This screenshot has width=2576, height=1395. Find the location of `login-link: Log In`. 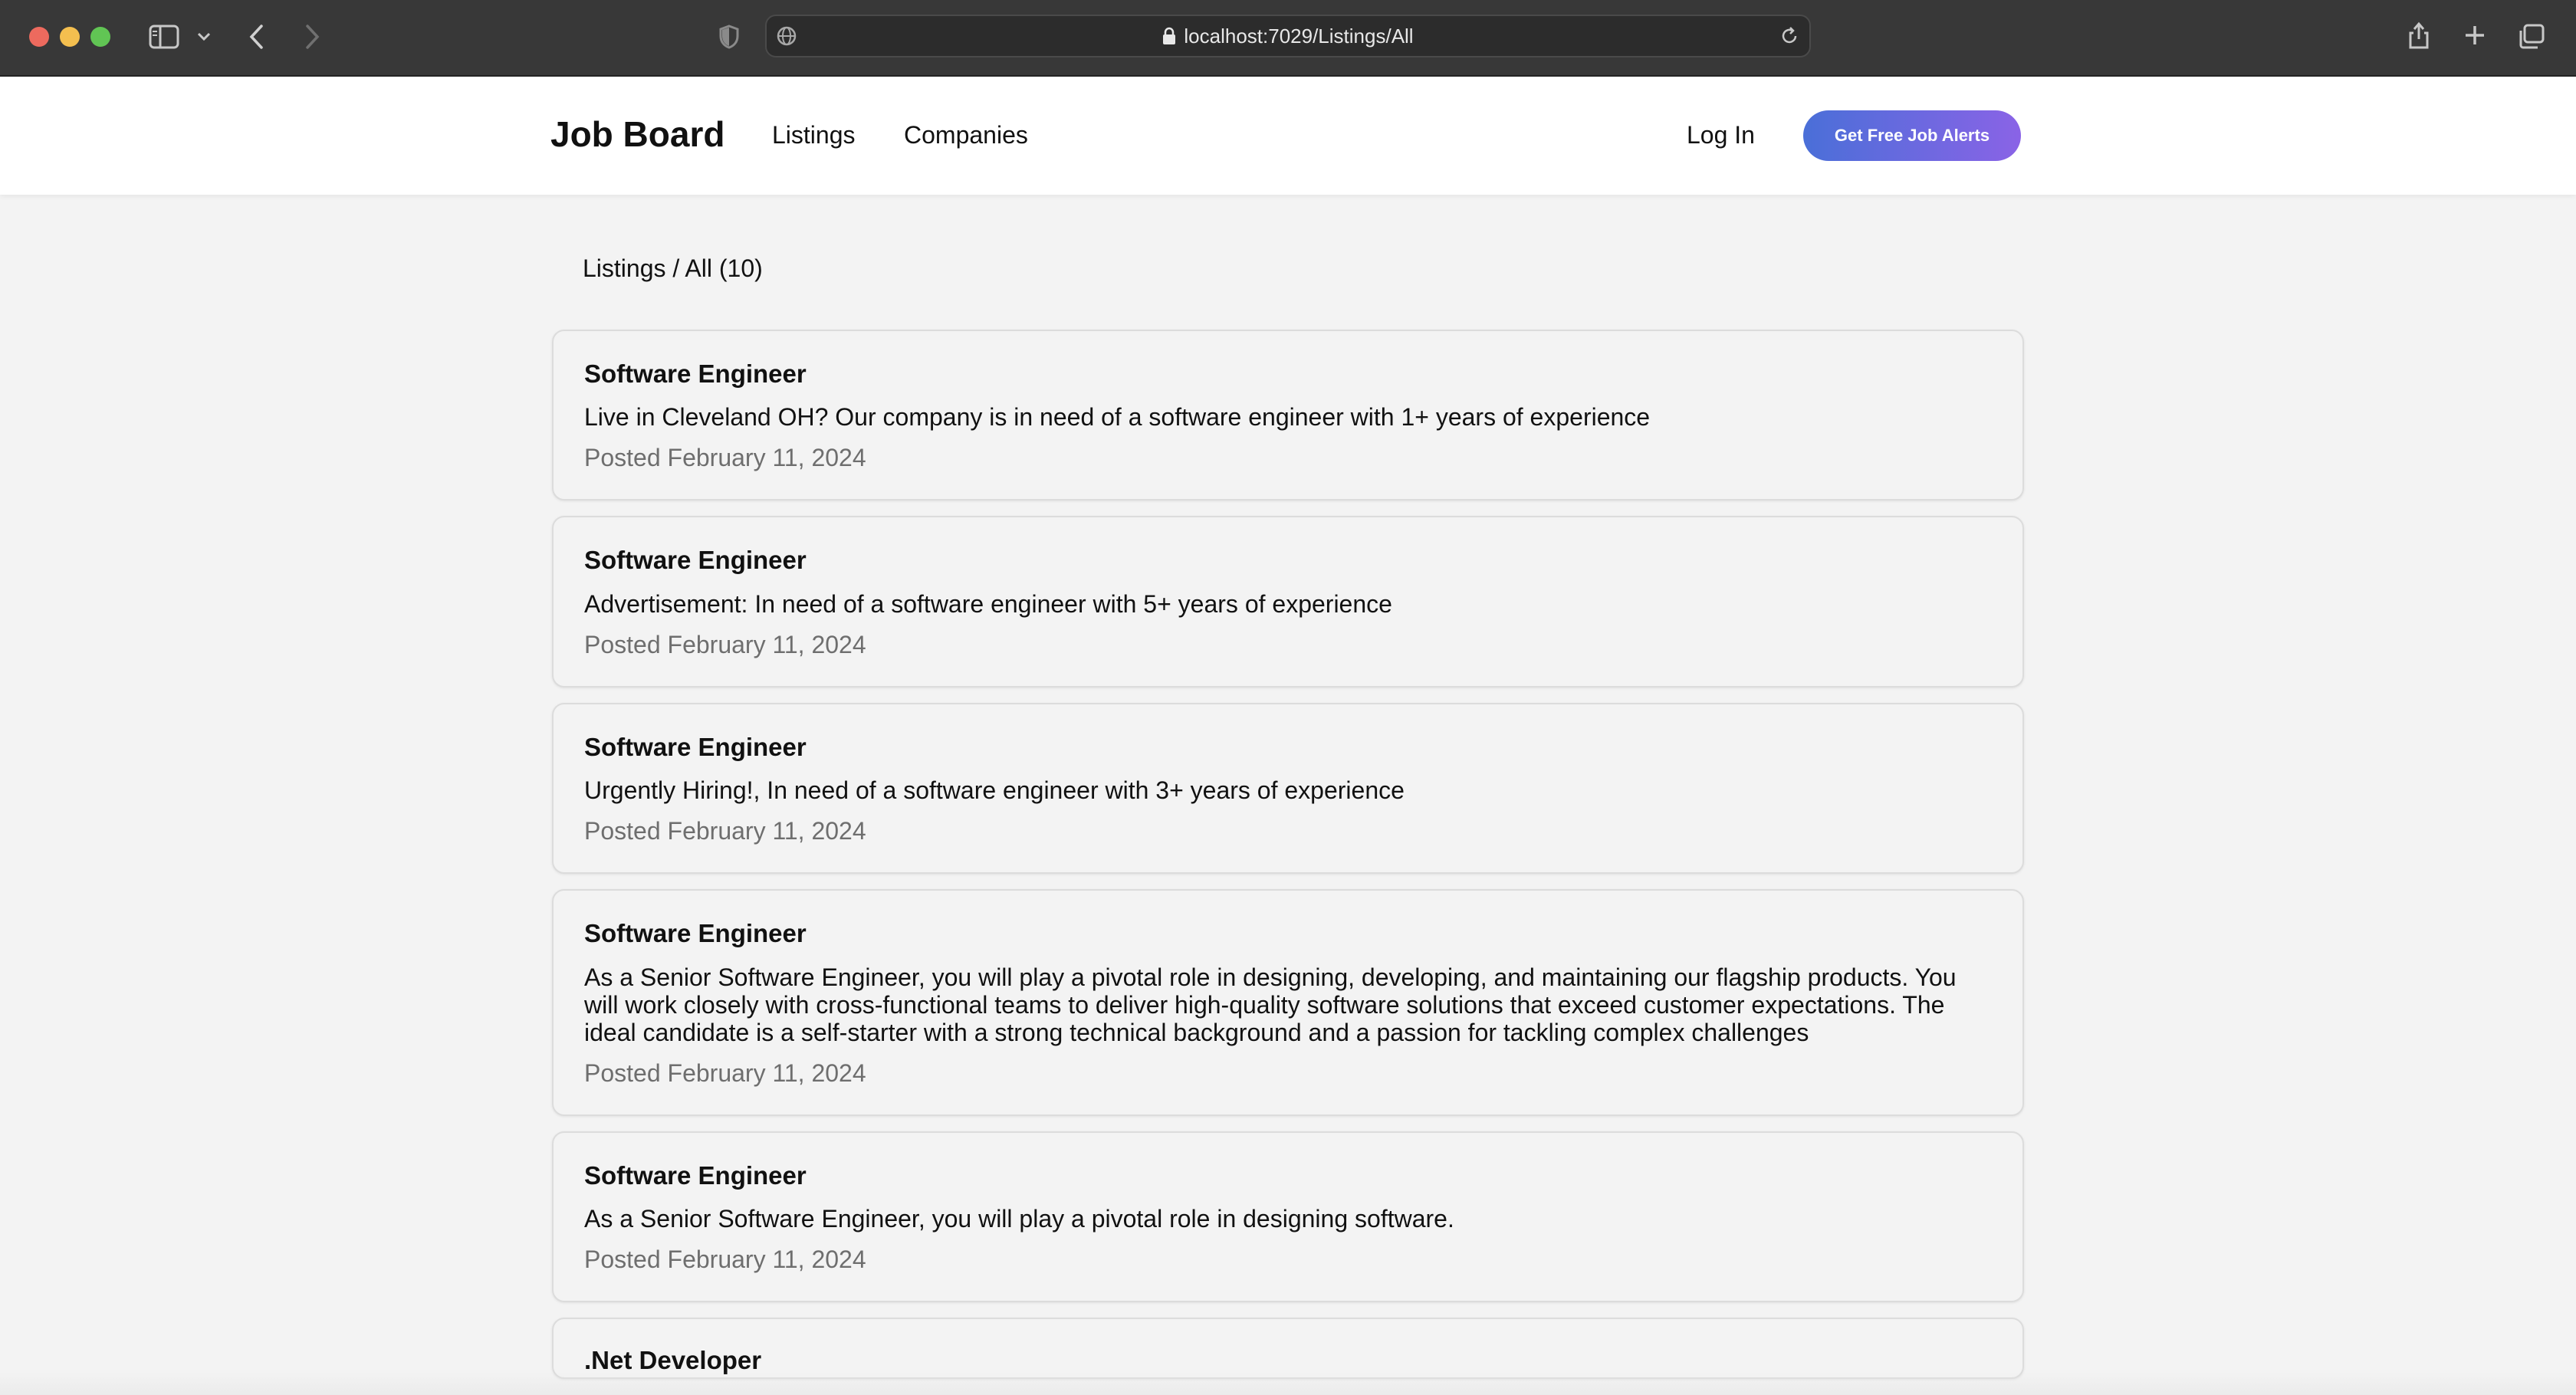

login-link: Log In is located at coordinates (1721, 135).